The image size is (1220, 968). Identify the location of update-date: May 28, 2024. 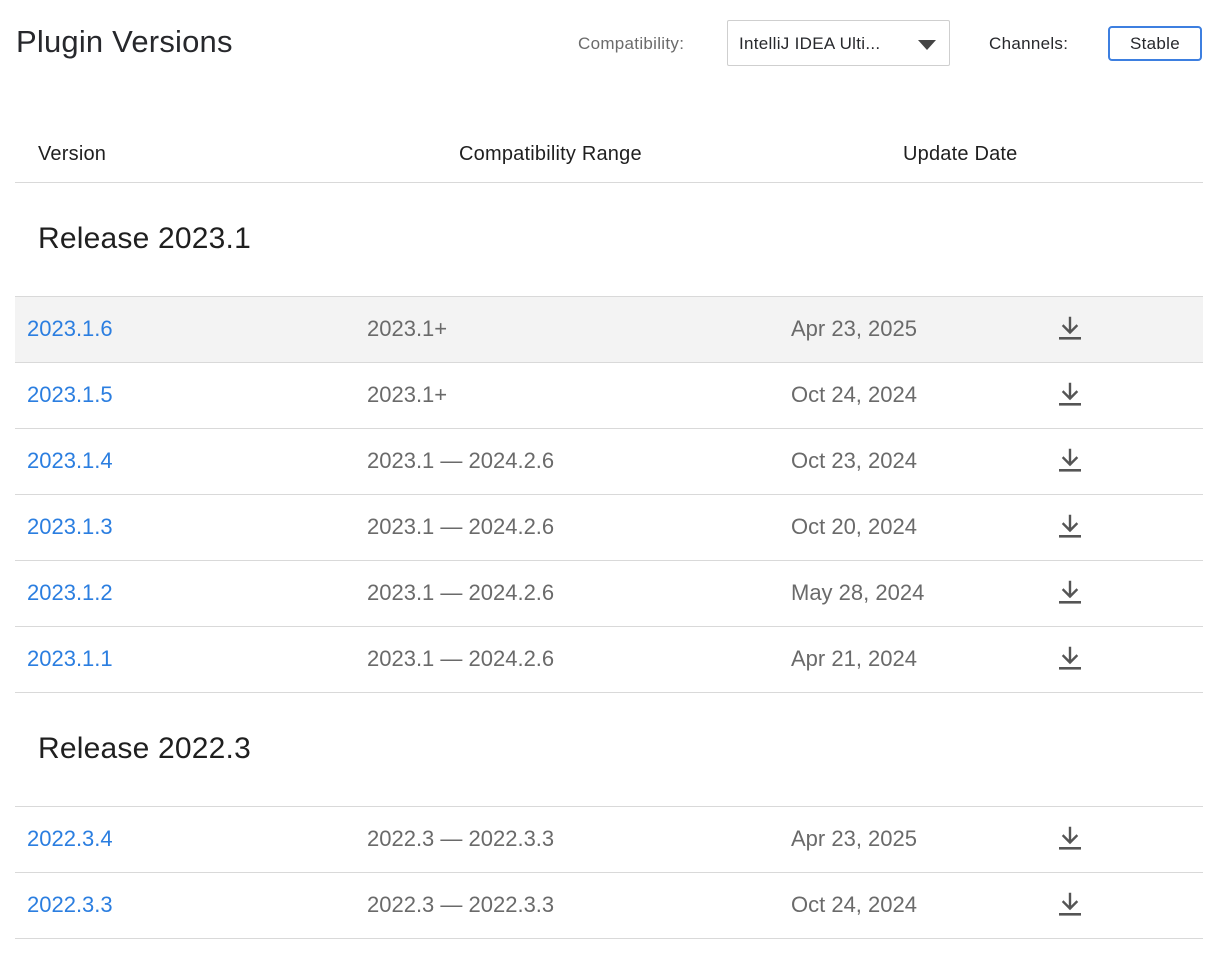
(858, 592).